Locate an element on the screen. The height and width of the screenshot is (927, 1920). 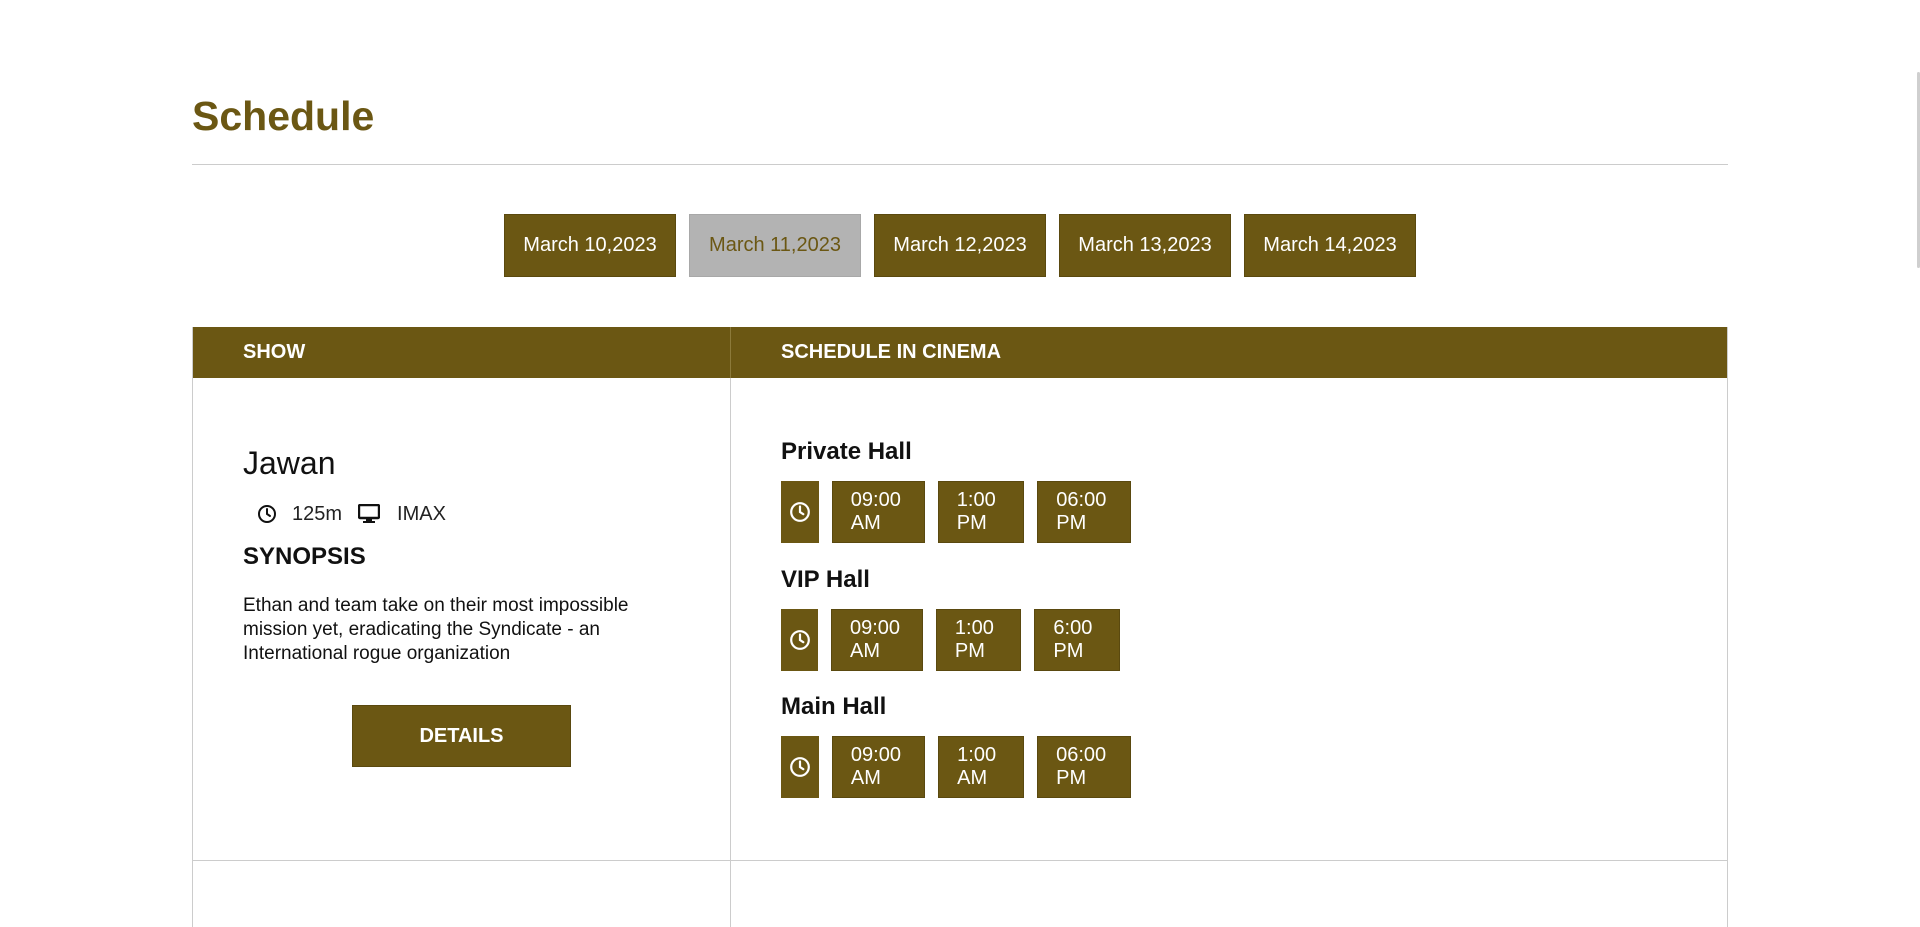
row-divider is located at coordinates (960, 860).